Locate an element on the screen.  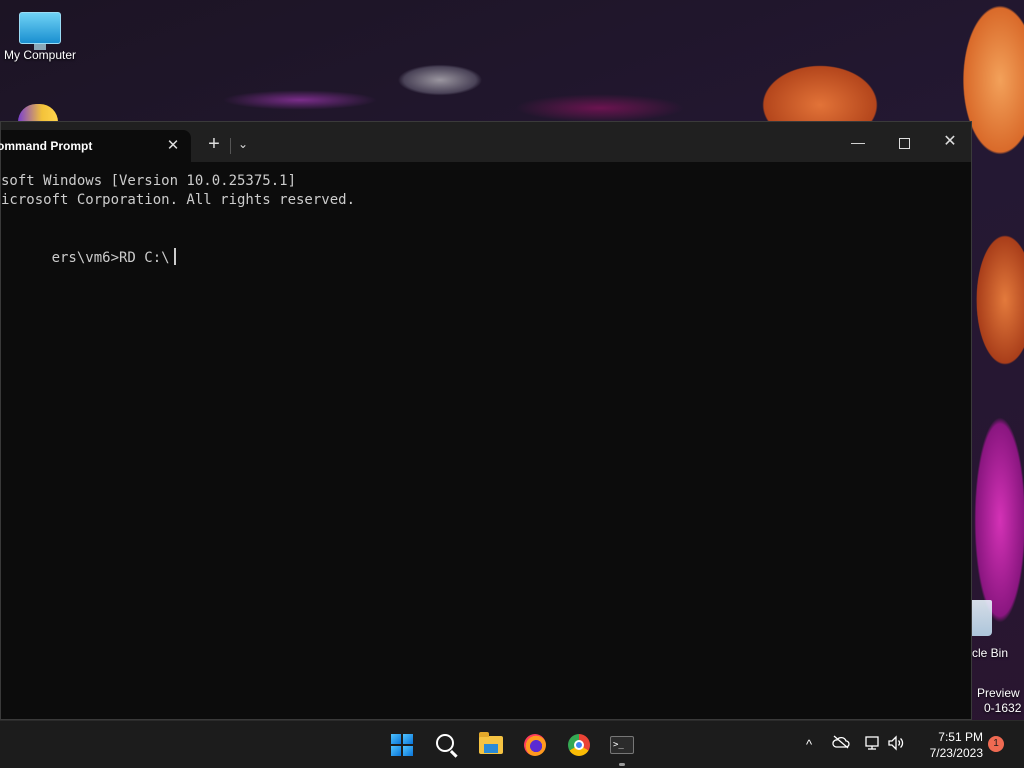
close-button: ✕ is located at coordinates (950, 142).